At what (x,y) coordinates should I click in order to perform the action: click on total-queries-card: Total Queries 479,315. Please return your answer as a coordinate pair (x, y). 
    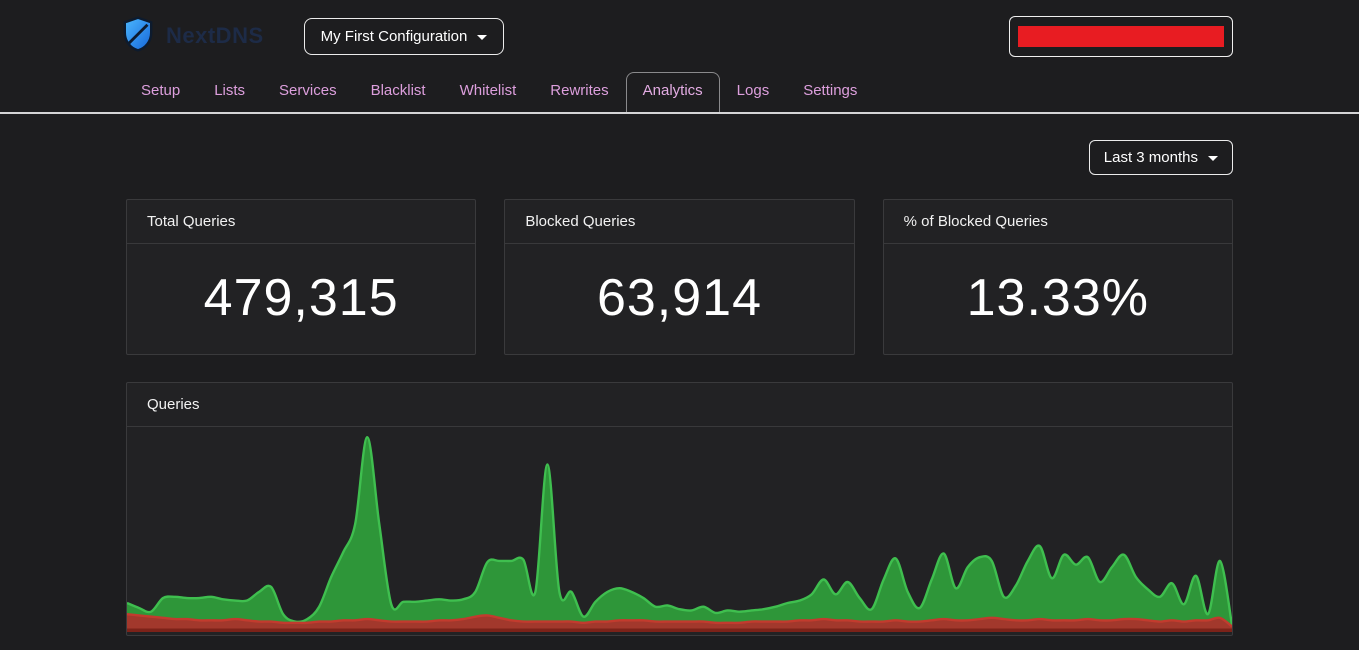
    Looking at the image, I should click on (301, 277).